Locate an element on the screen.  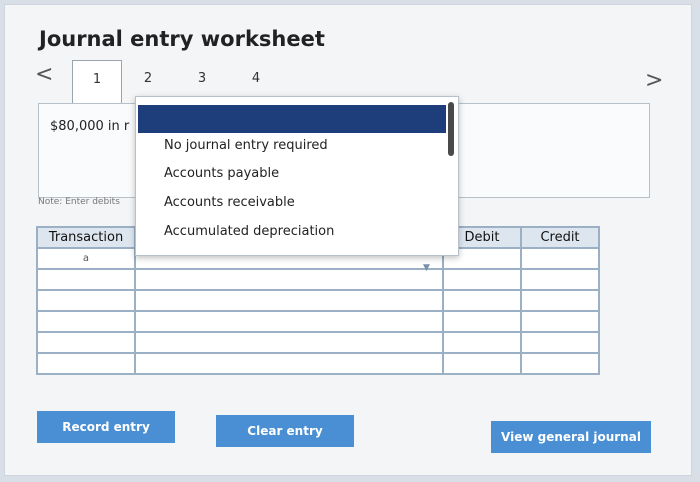
page-title: Journal entry worksheet is located at coordinates (182, 39).